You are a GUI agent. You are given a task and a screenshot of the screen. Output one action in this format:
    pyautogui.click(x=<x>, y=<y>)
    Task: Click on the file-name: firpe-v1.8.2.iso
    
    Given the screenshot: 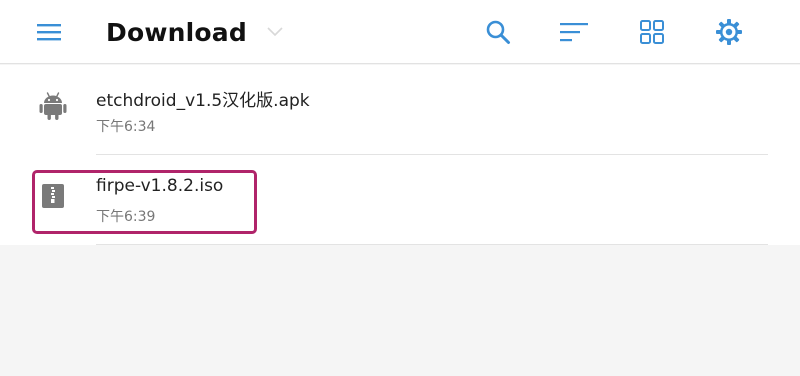 What is the action you would take?
    pyautogui.click(x=160, y=186)
    